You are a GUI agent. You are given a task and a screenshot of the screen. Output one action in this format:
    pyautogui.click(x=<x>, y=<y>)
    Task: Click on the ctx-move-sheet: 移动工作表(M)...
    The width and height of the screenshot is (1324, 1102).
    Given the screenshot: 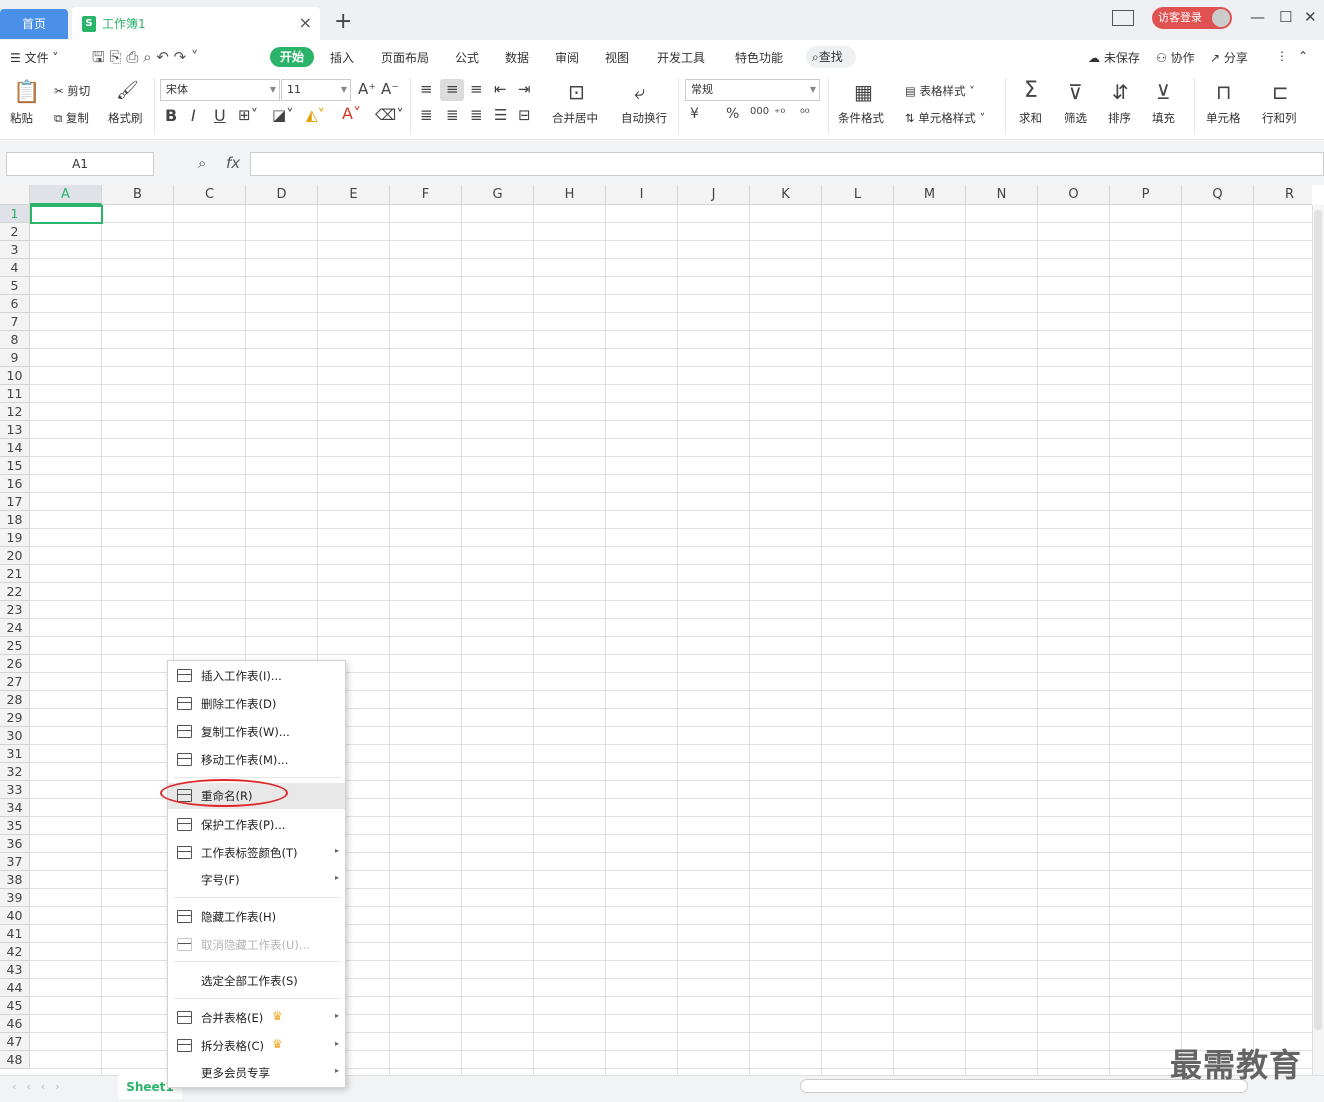 What is the action you would take?
    pyautogui.click(x=256, y=760)
    